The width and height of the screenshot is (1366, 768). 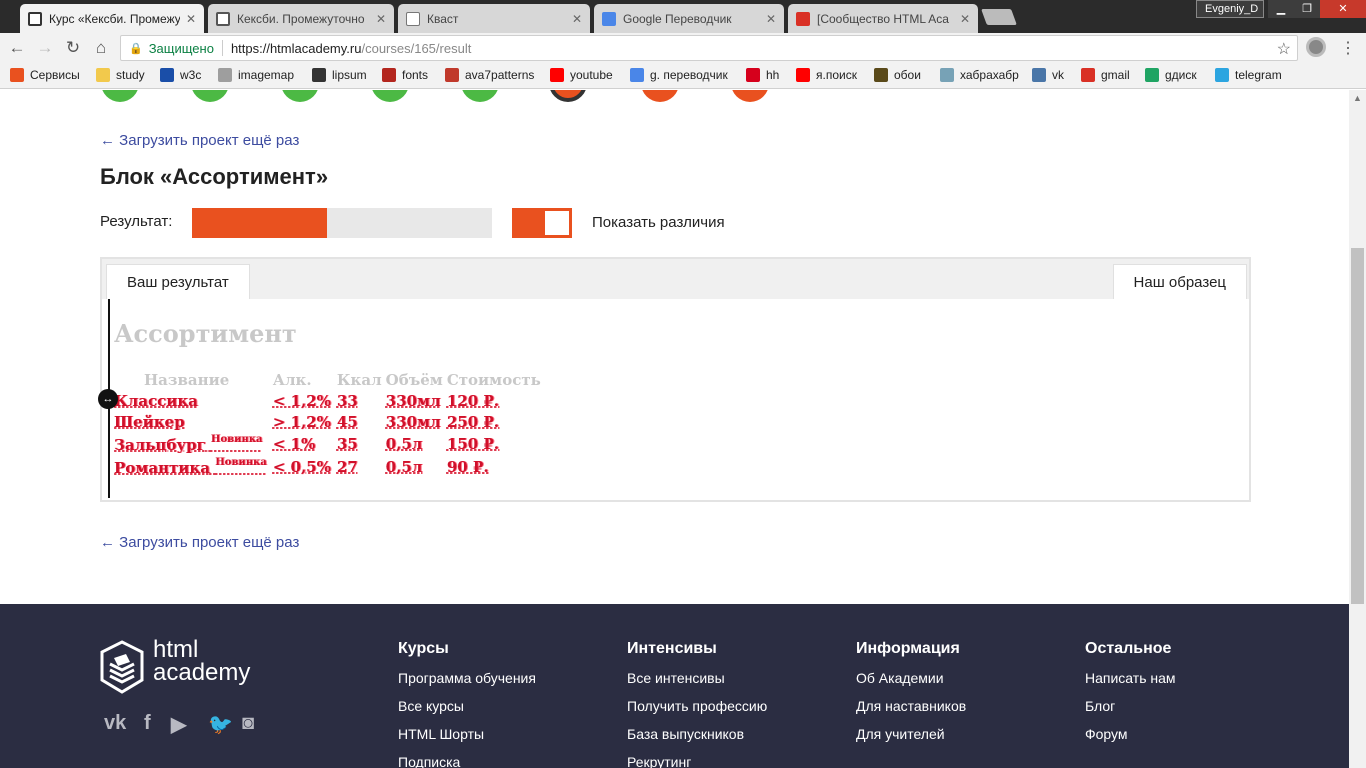 What do you see at coordinates (897, 75) in the screenshot?
I see `bookmark-11: обои` at bounding box center [897, 75].